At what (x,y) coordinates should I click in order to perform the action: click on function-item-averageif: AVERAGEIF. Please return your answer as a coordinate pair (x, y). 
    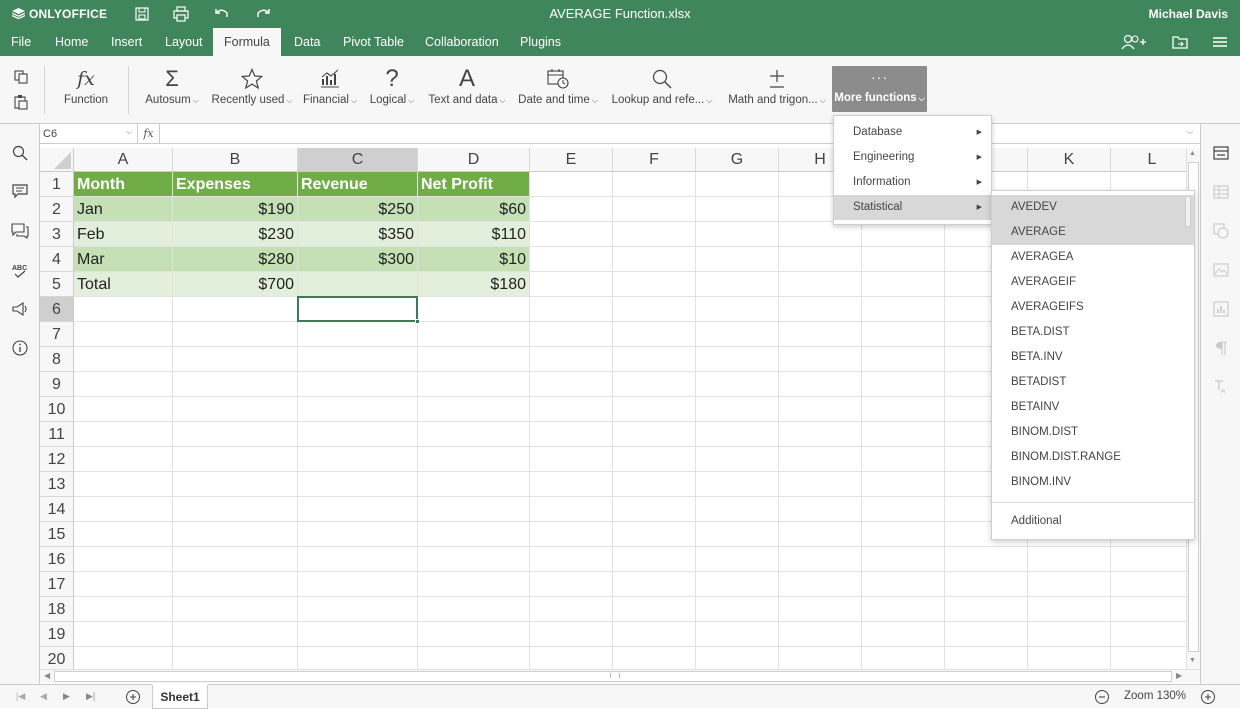
    Looking at the image, I should click on (1093, 282).